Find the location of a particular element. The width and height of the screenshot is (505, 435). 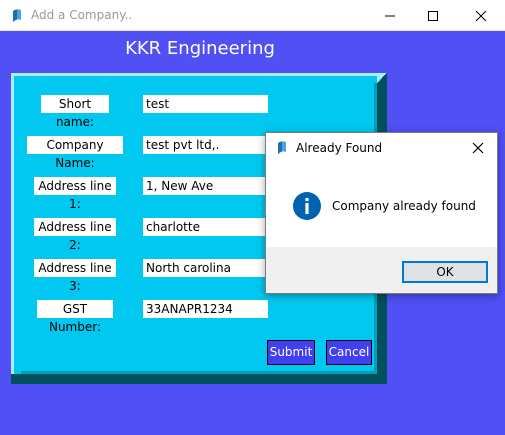

address-line-1-input: 1, New Ave is located at coordinates (205, 186).